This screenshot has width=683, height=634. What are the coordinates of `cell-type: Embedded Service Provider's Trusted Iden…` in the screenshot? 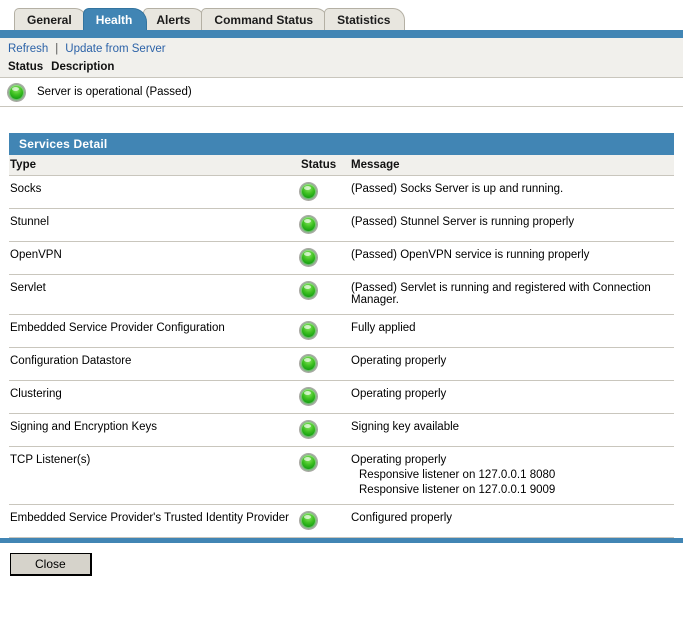 It's located at (154, 521).